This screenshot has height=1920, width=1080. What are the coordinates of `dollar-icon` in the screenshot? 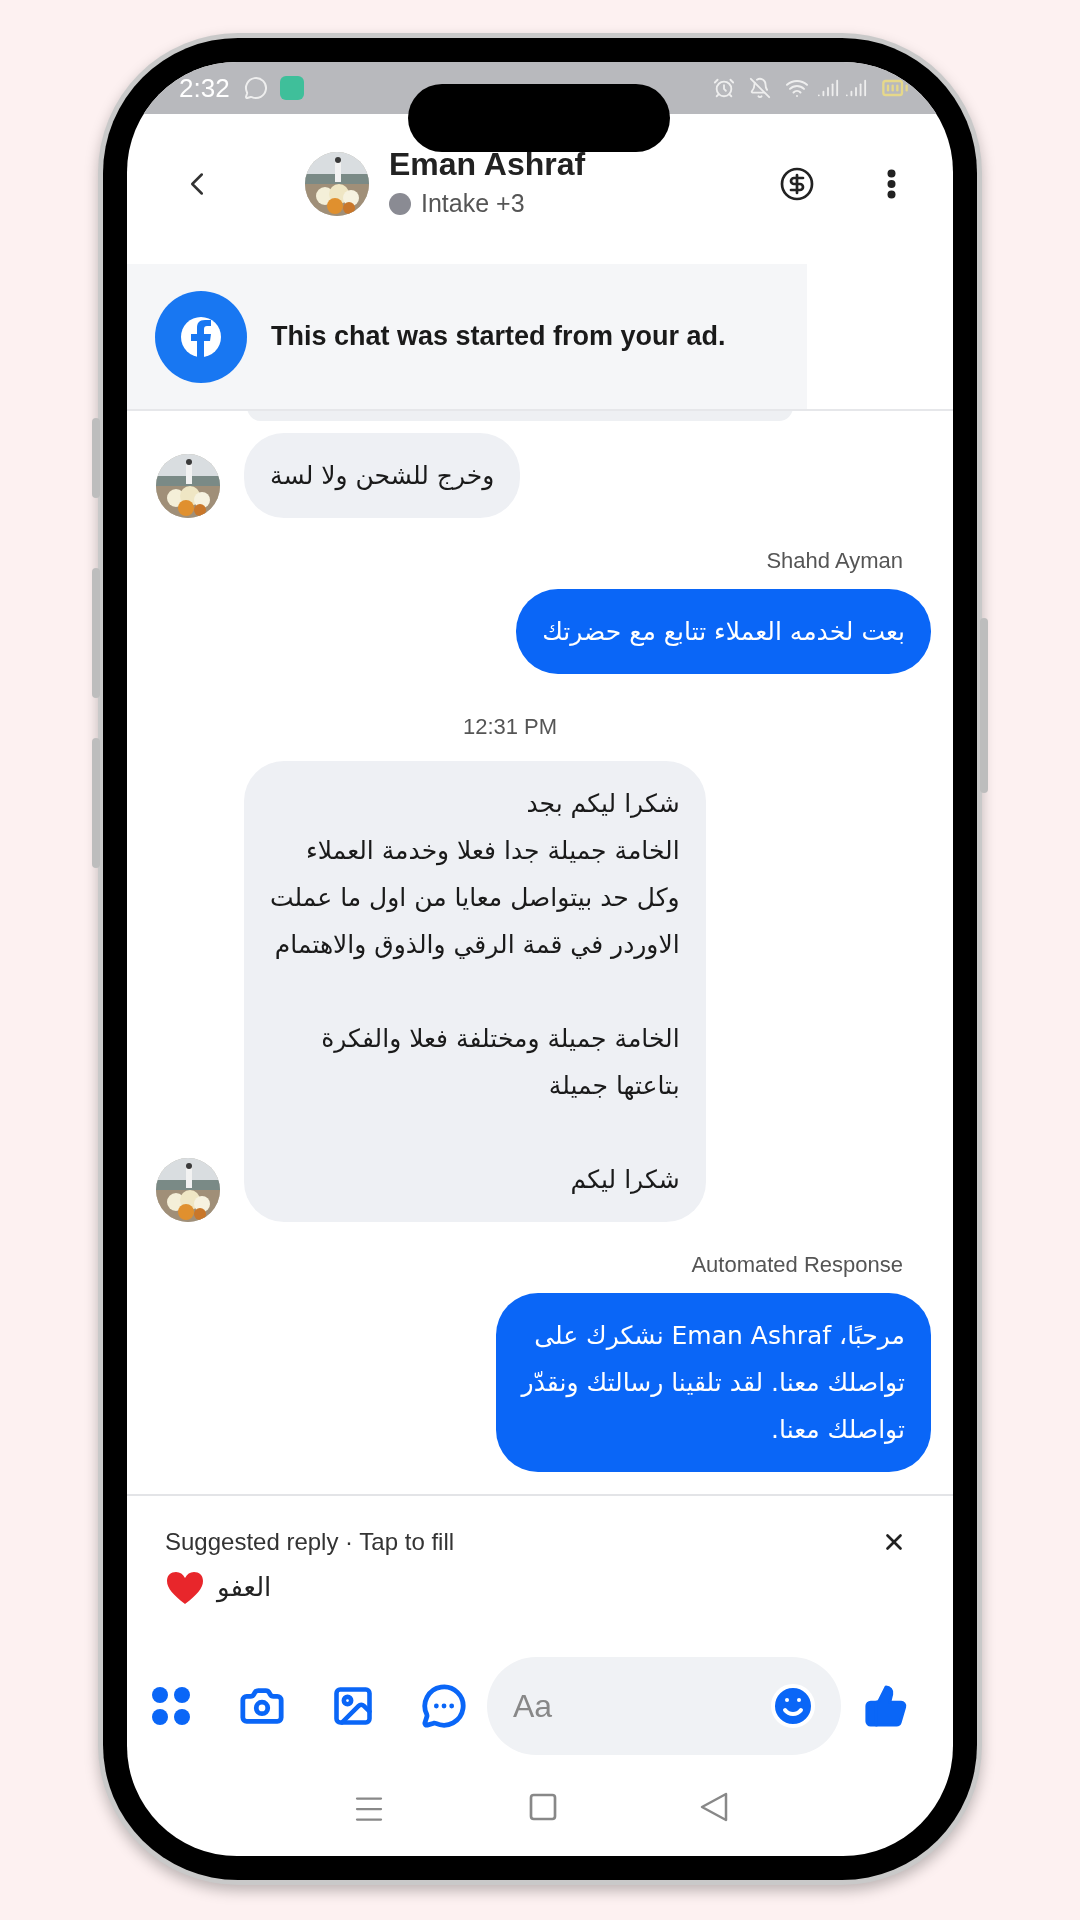 It's located at (797, 184).